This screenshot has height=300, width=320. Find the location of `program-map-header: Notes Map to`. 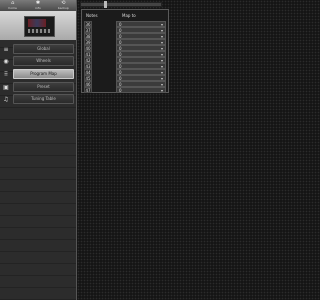

program-map-header: Notes Map to is located at coordinates (125, 15).